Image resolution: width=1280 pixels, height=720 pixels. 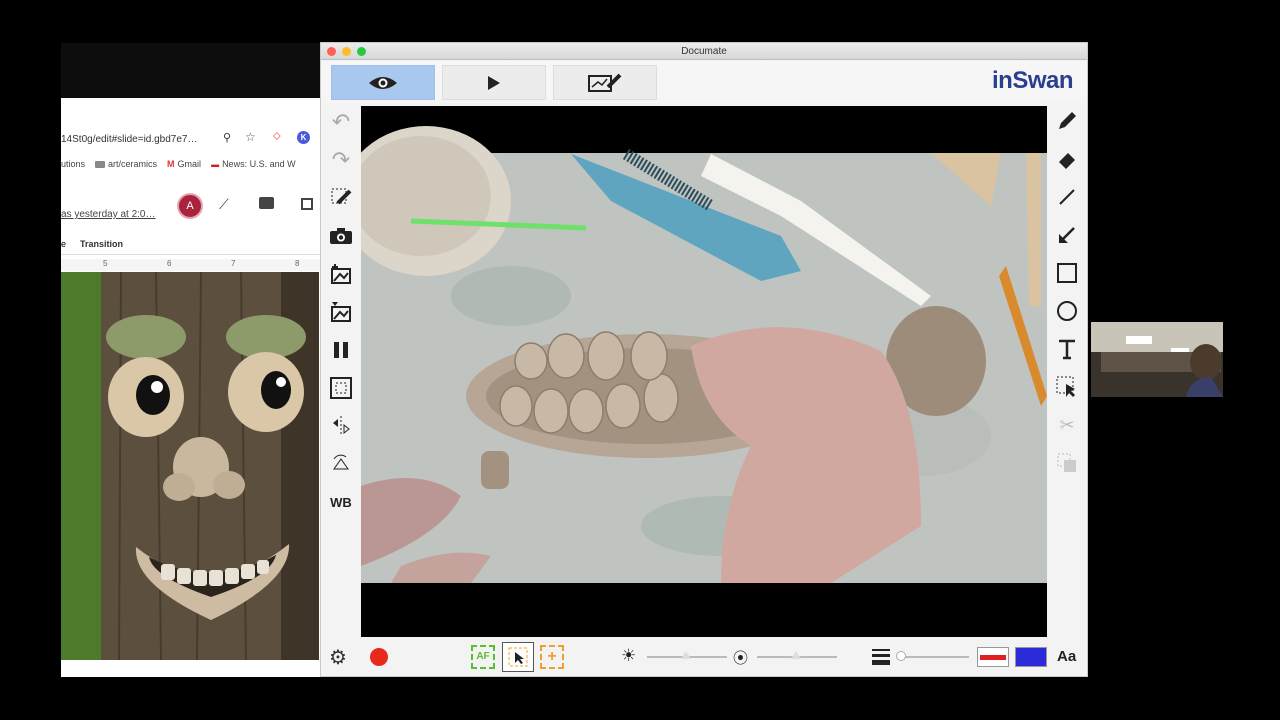 I want to click on capture-button, so click(x=341, y=236).